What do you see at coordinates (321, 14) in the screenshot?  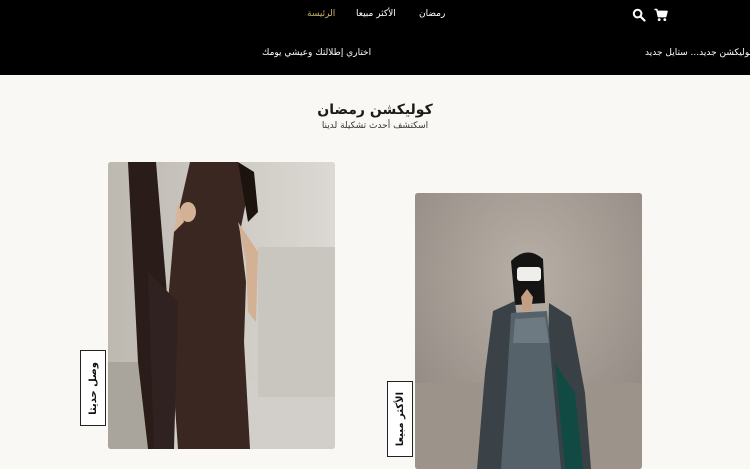 I see `nav-home-link: الرئيسة` at bounding box center [321, 14].